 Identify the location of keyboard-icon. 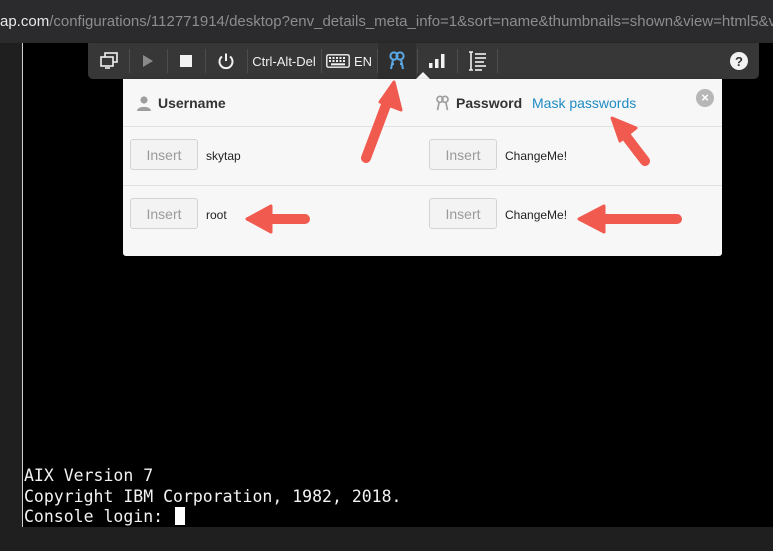
(338, 61).